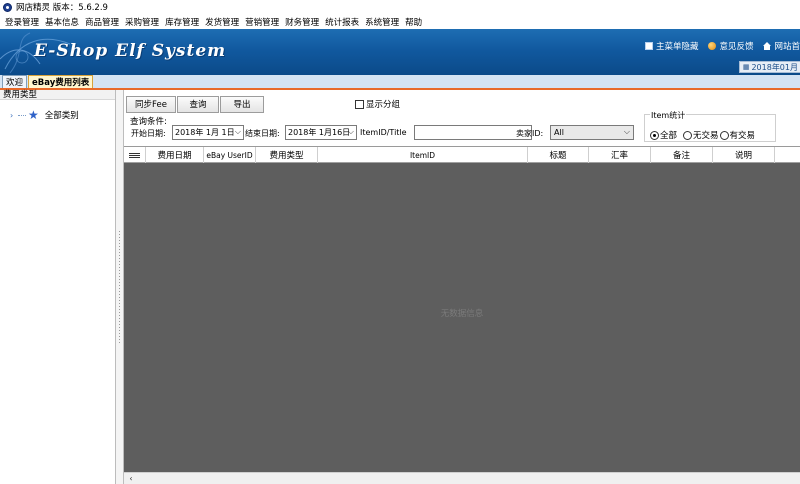 The image size is (800, 484). I want to click on radio-all-label: 全部, so click(668, 135).